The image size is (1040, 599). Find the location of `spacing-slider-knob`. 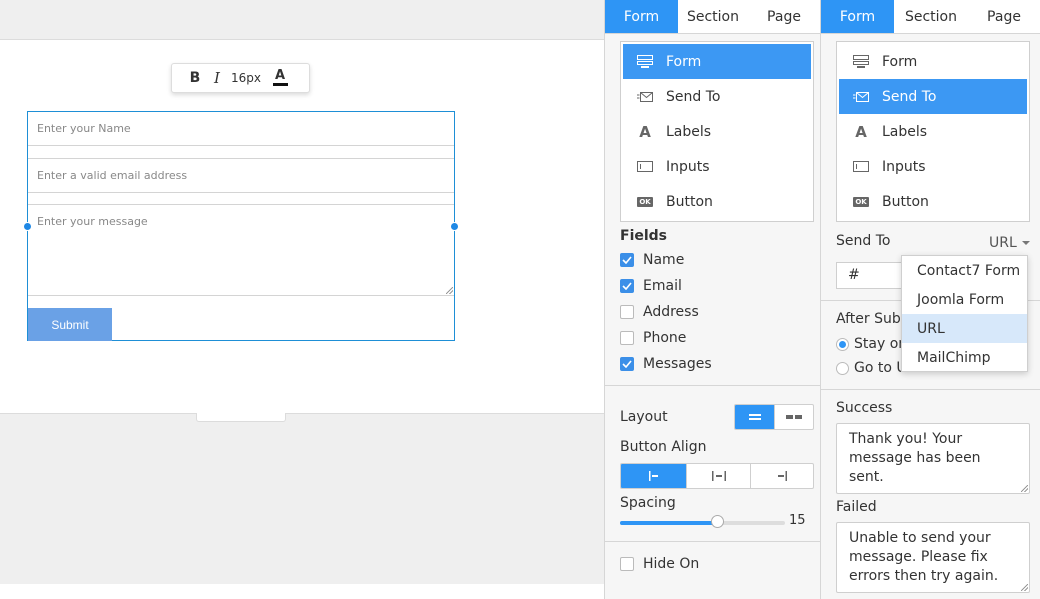

spacing-slider-knob is located at coordinates (717, 521).